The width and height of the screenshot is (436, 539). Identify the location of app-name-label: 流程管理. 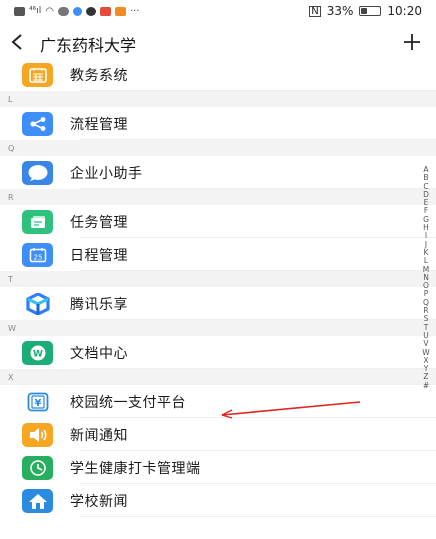
(99, 124).